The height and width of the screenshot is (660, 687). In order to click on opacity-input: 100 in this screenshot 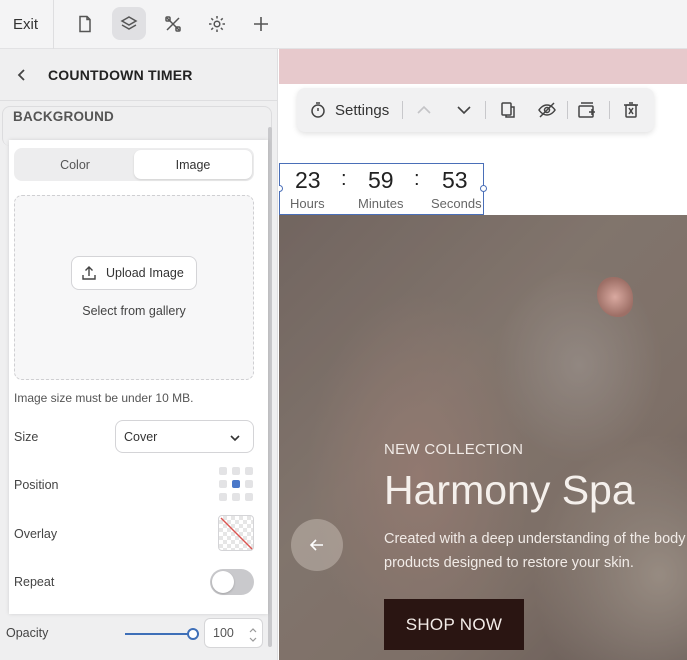, I will do `click(233, 633)`.